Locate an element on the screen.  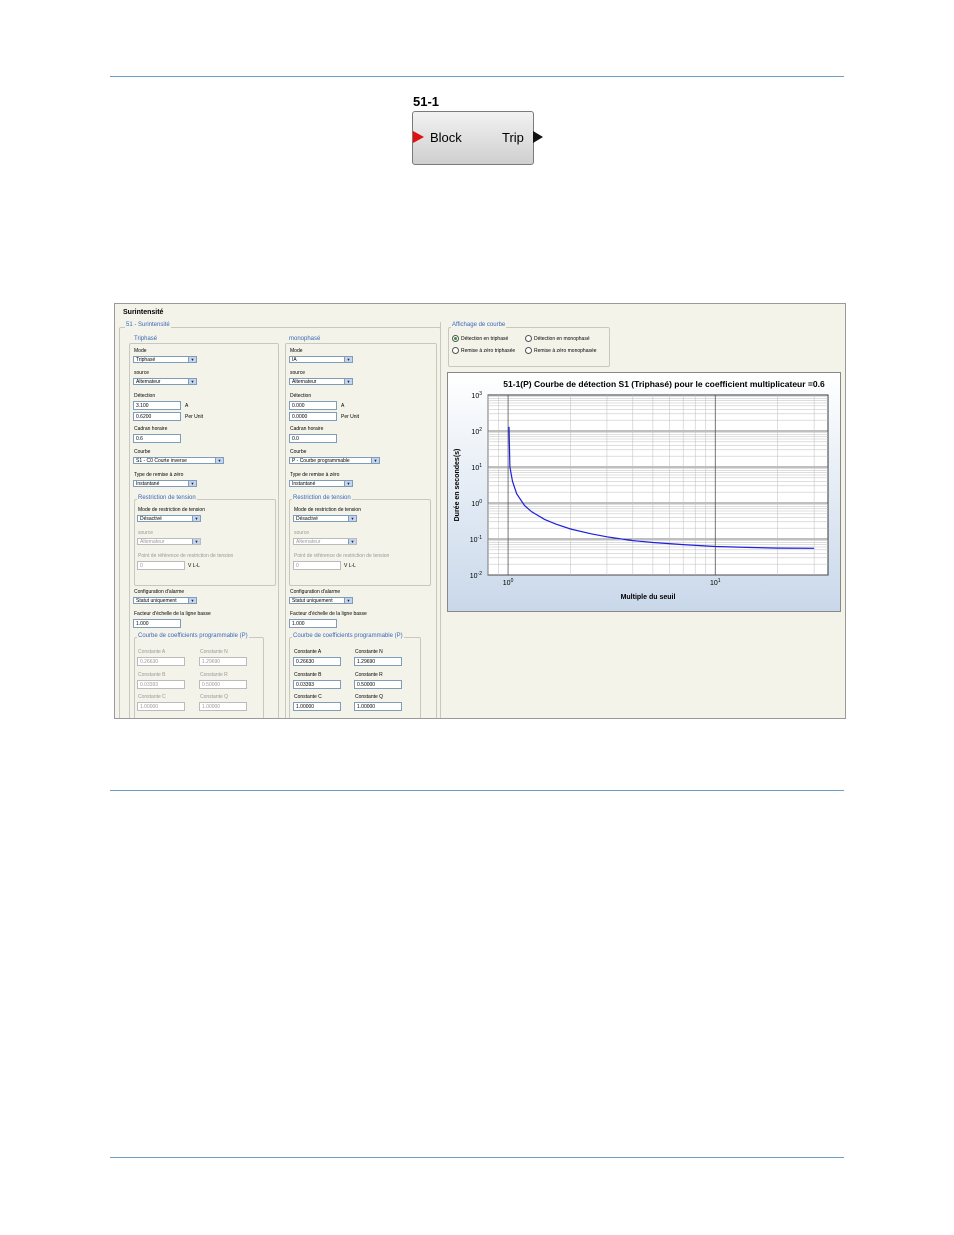
tri-coeffs-title: Courbe de coefficients programmable (P) is located at coordinates (193, 636).